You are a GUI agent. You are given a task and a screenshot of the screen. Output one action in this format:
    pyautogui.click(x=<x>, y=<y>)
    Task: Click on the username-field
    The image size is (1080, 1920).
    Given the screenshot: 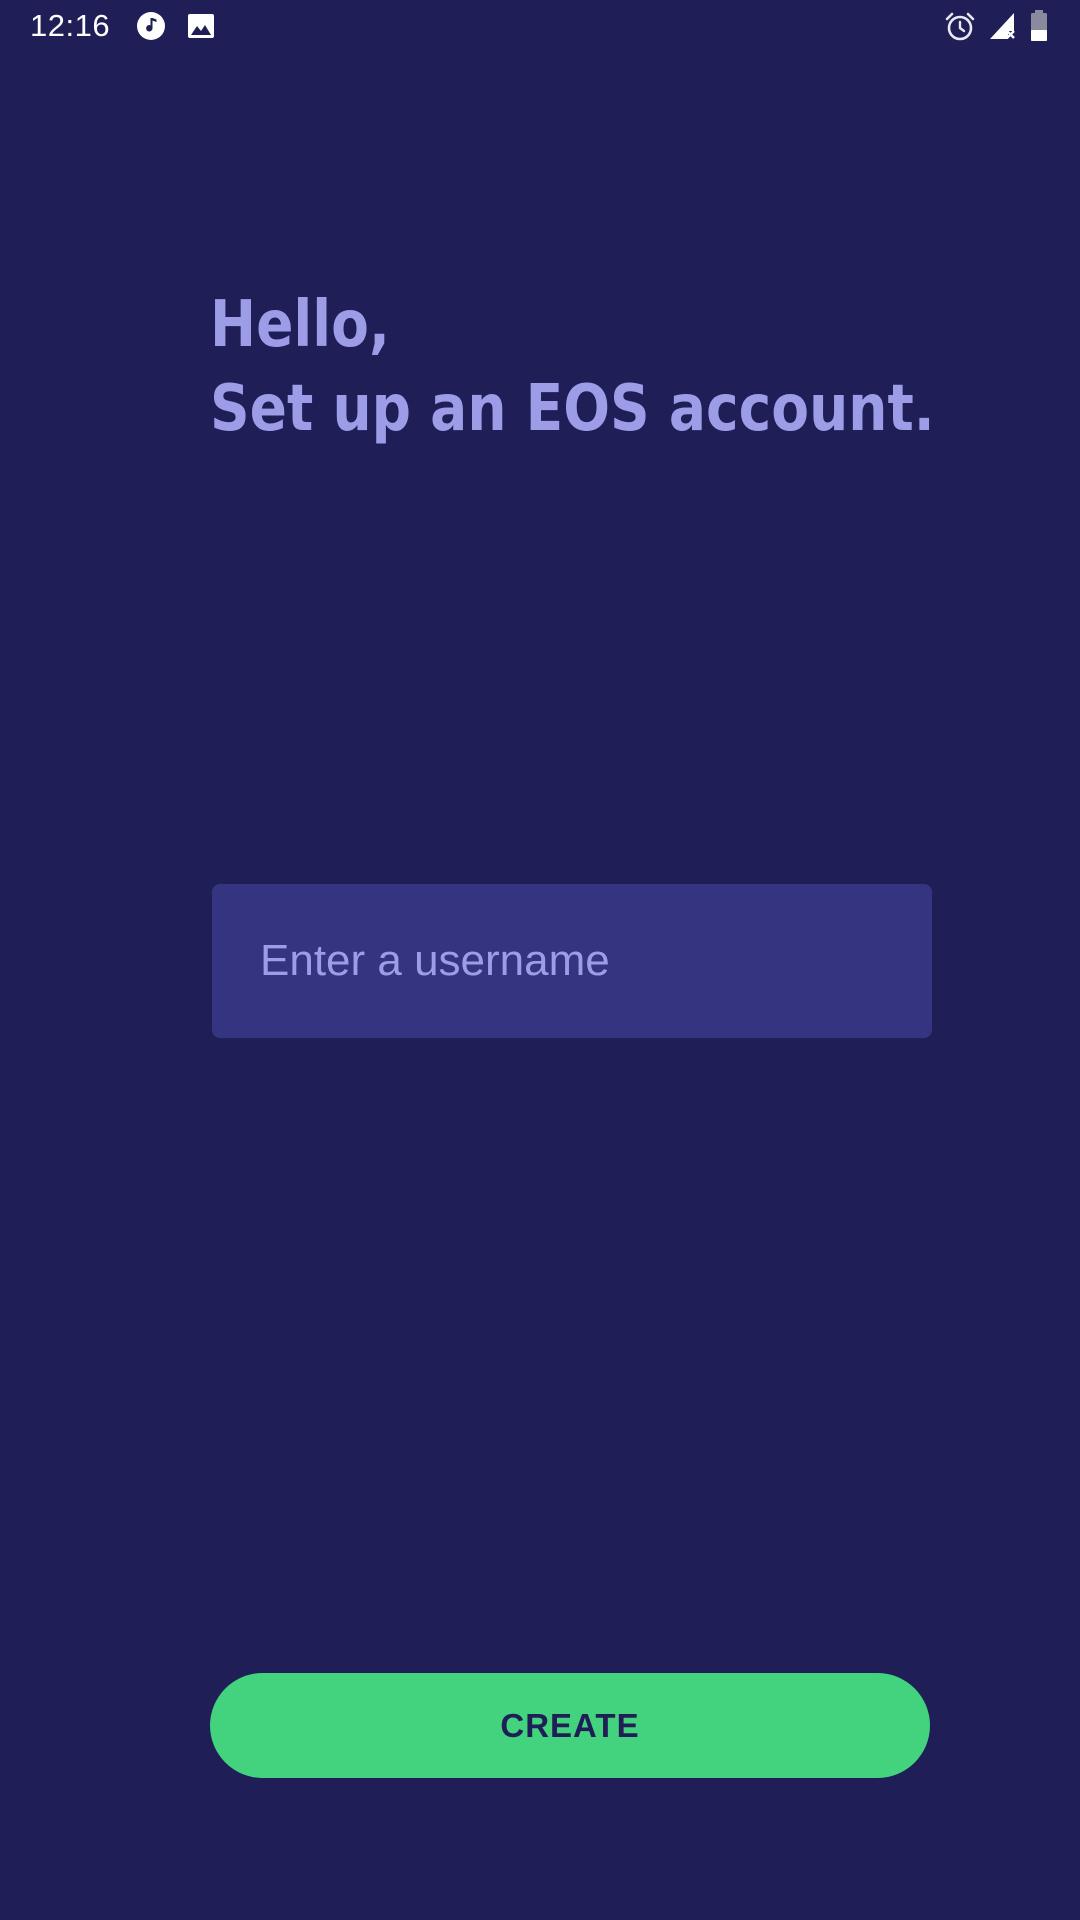 What is the action you would take?
    pyautogui.click(x=572, y=961)
    